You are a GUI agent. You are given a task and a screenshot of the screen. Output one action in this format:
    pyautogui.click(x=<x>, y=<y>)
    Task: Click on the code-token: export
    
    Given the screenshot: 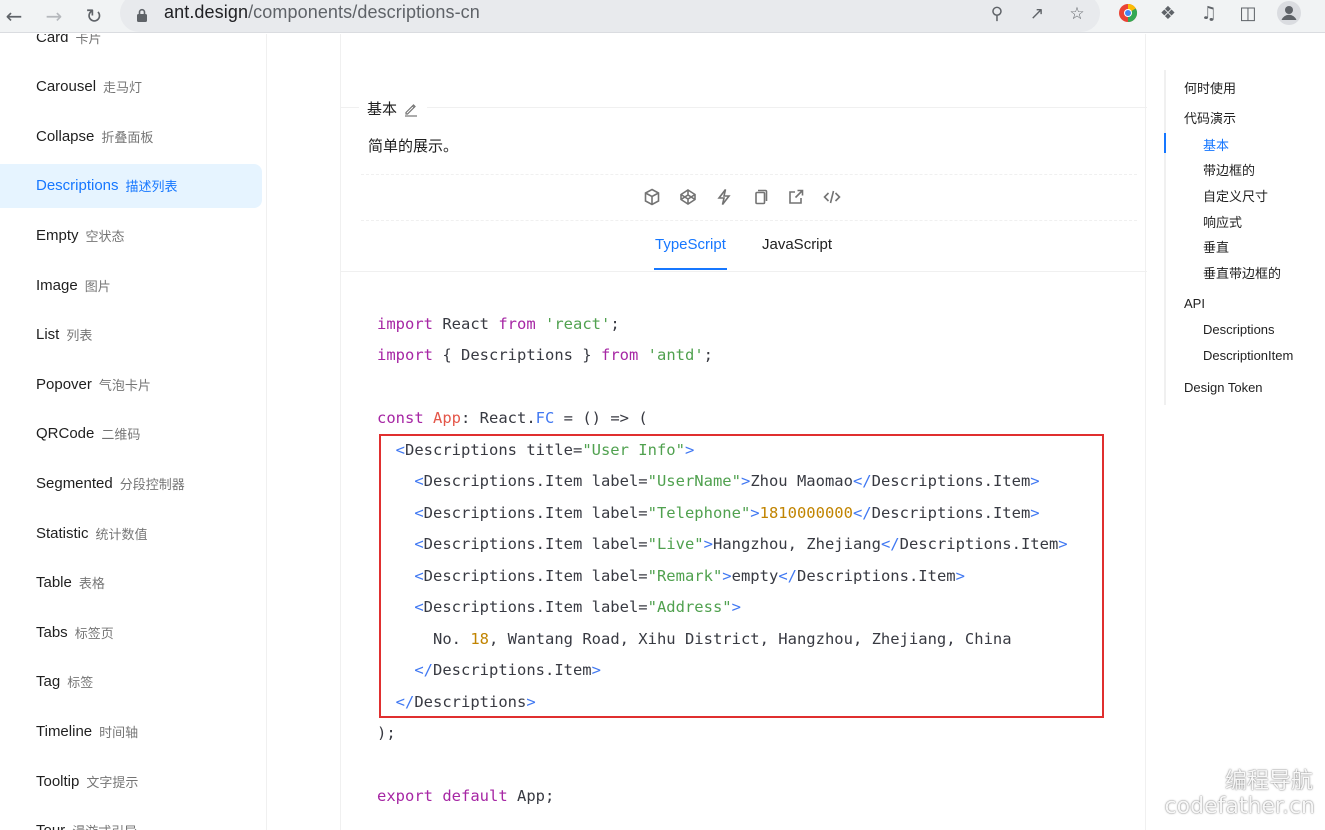 What is the action you would take?
    pyautogui.click(x=405, y=796)
    